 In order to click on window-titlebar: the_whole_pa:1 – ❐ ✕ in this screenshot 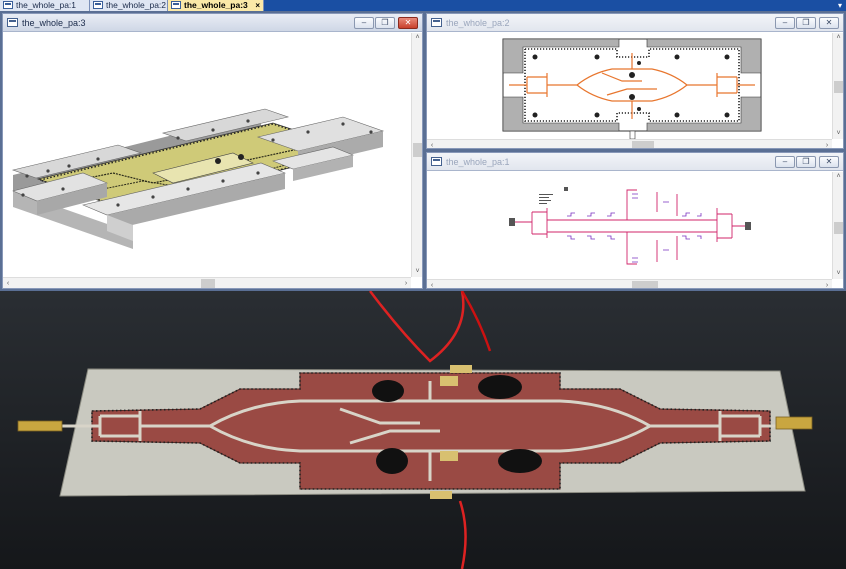, I will do `click(635, 162)`.